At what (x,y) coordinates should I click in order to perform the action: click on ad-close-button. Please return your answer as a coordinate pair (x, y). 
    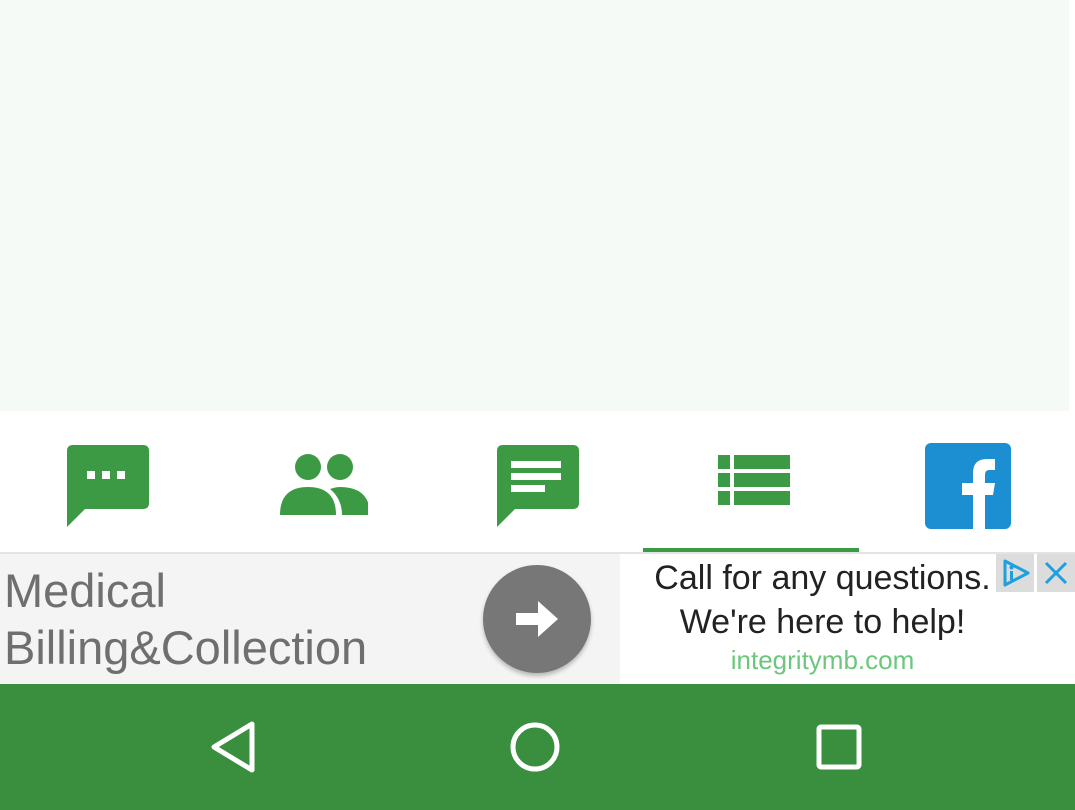
    Looking at the image, I should click on (1056, 573).